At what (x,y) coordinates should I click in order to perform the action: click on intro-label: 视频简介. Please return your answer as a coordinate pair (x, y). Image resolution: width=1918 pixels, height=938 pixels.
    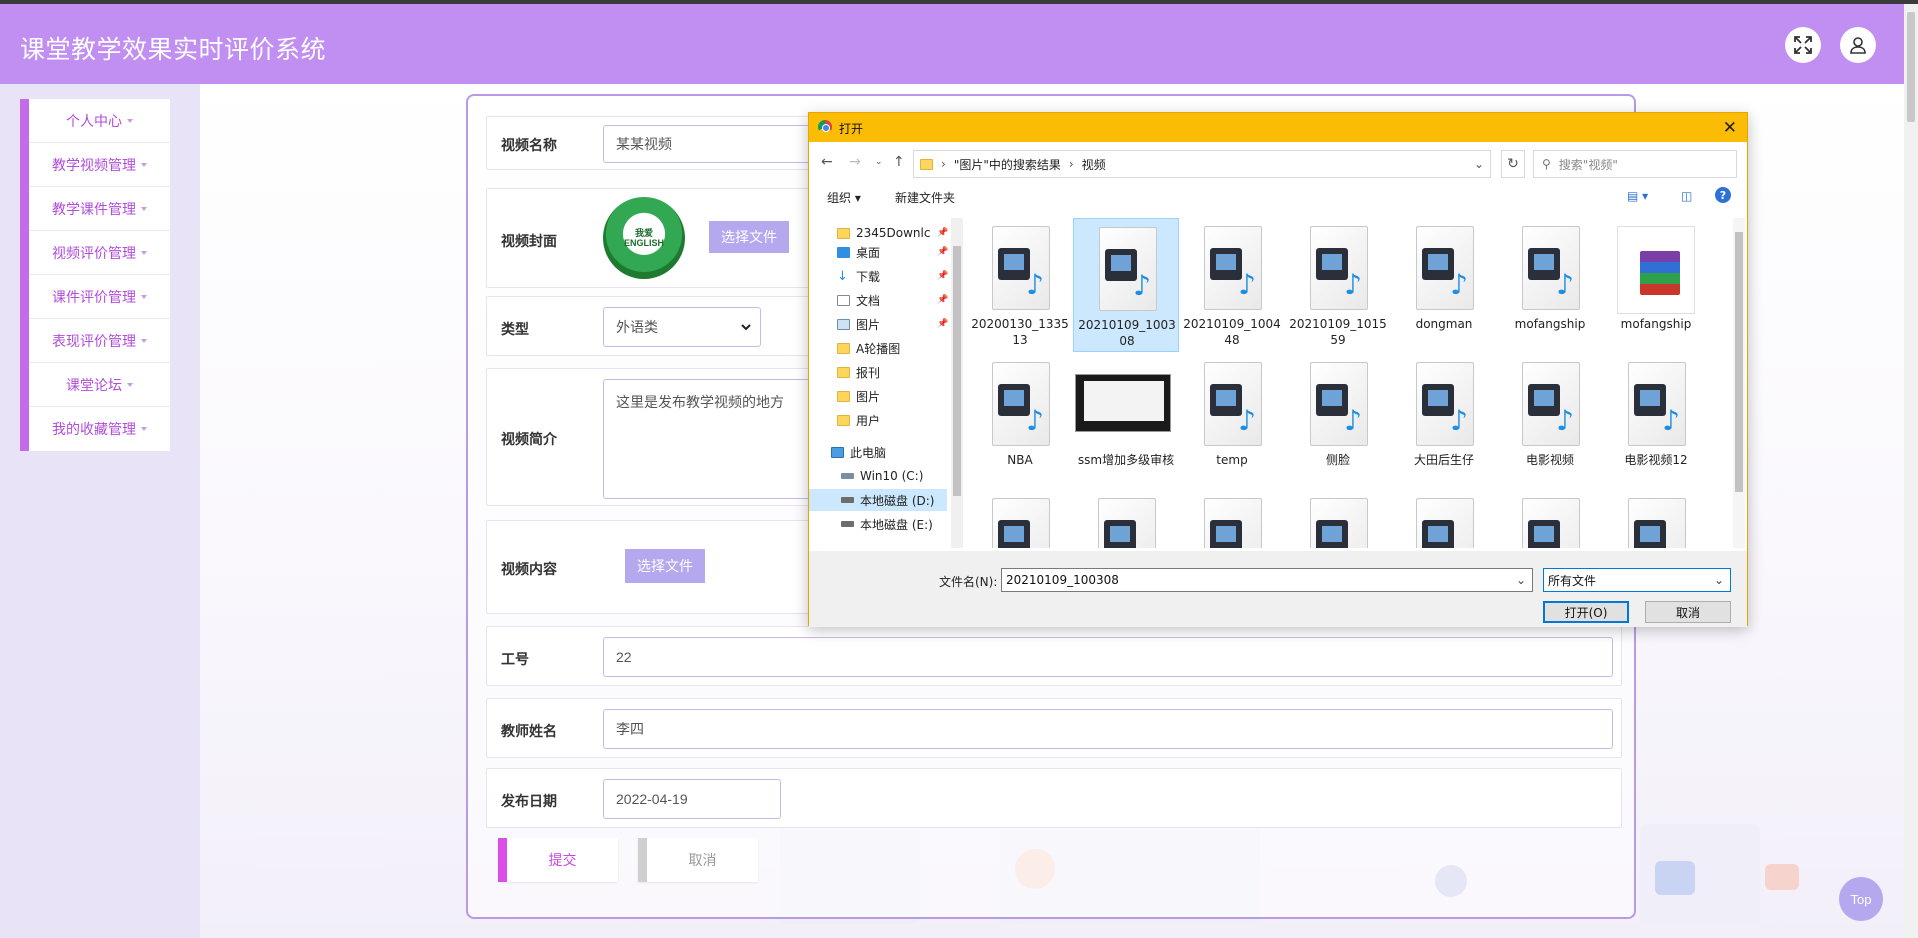
    Looking at the image, I should click on (529, 439).